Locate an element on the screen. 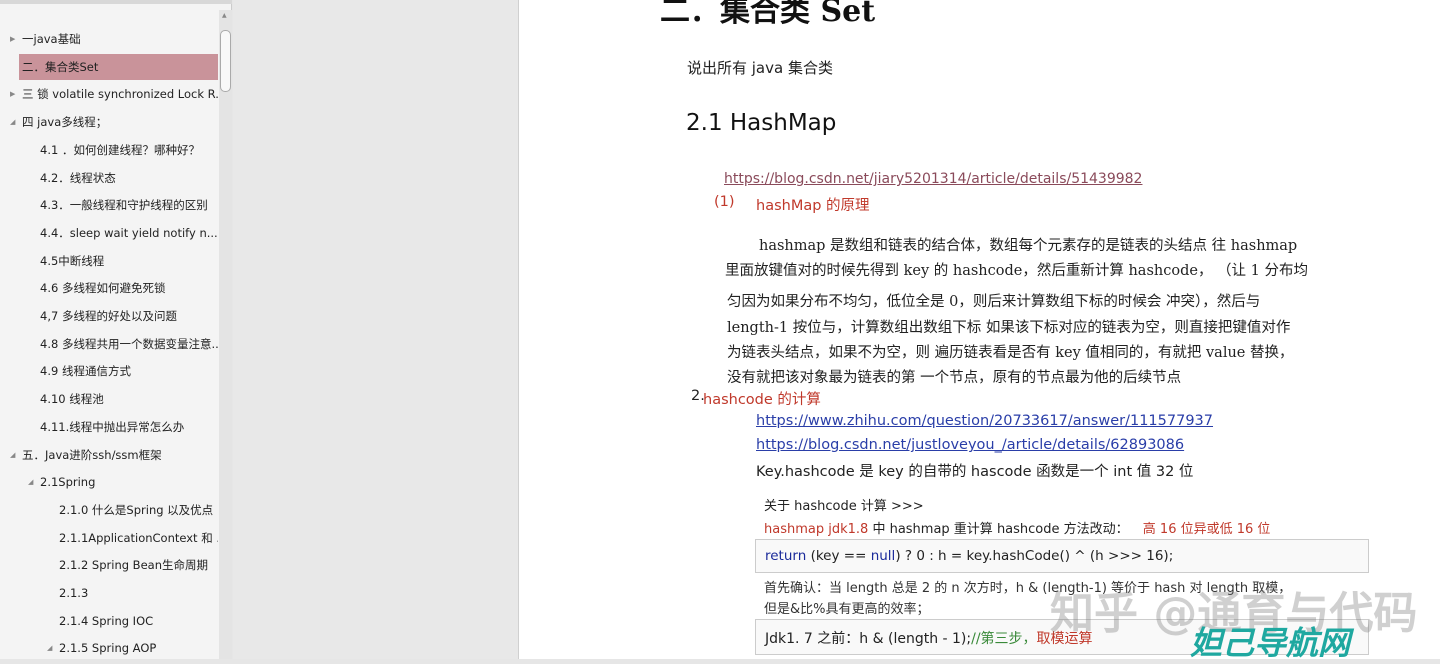  outline-item-label: 4.6 多线程如何避免死锁 is located at coordinates (103, 288).